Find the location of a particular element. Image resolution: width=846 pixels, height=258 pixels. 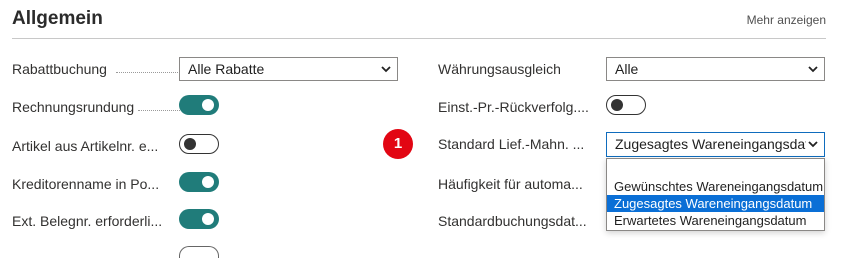

show-more-link: Mehr anzeigen is located at coordinates (786, 20).